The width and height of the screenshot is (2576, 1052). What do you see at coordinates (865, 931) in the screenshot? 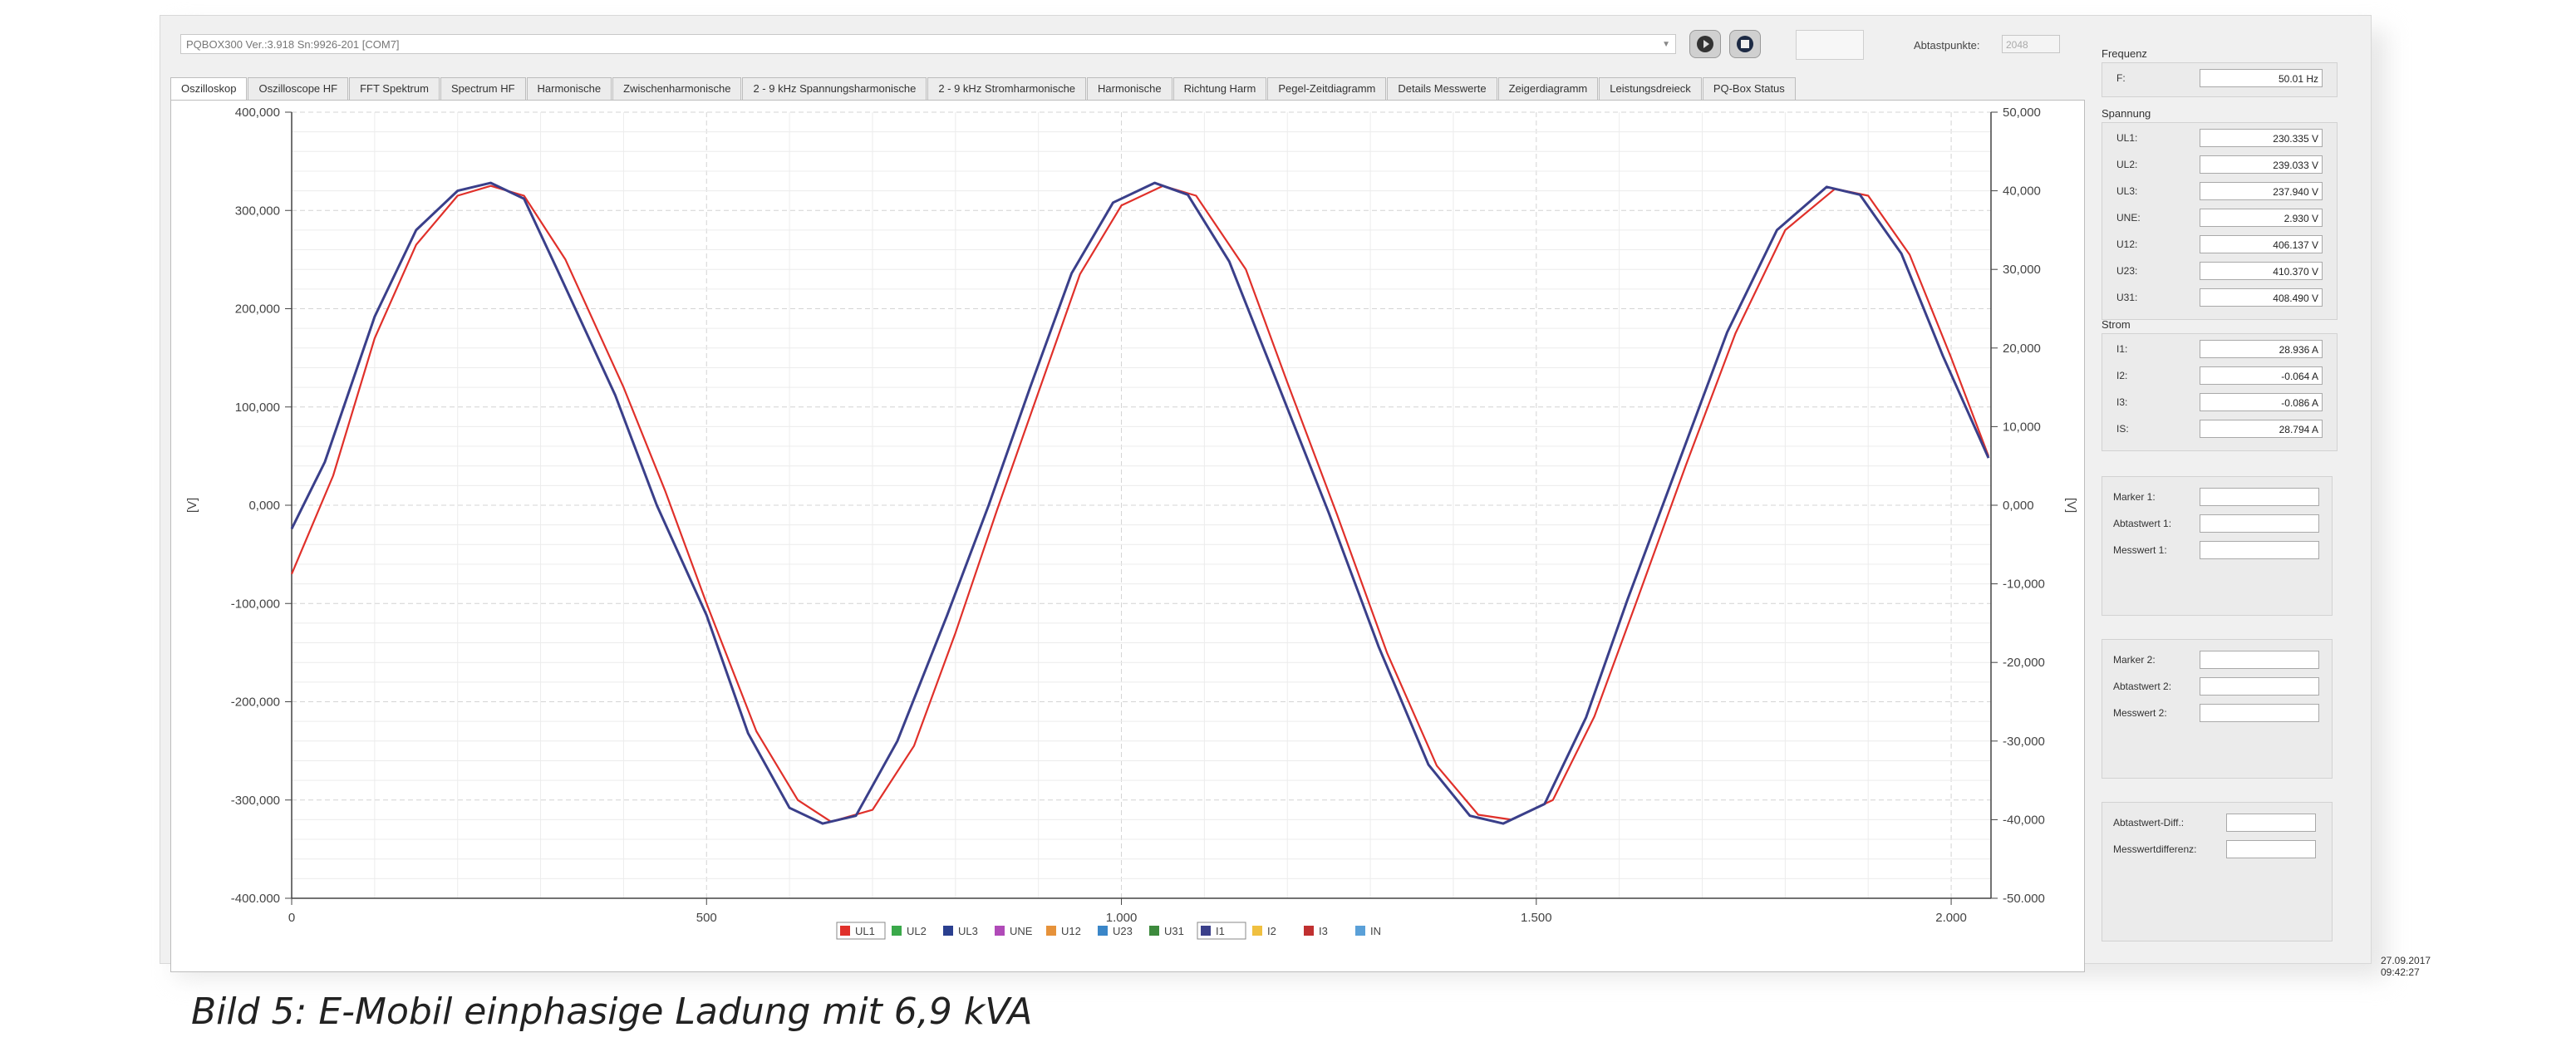
I see `legend-label: UL1` at bounding box center [865, 931].